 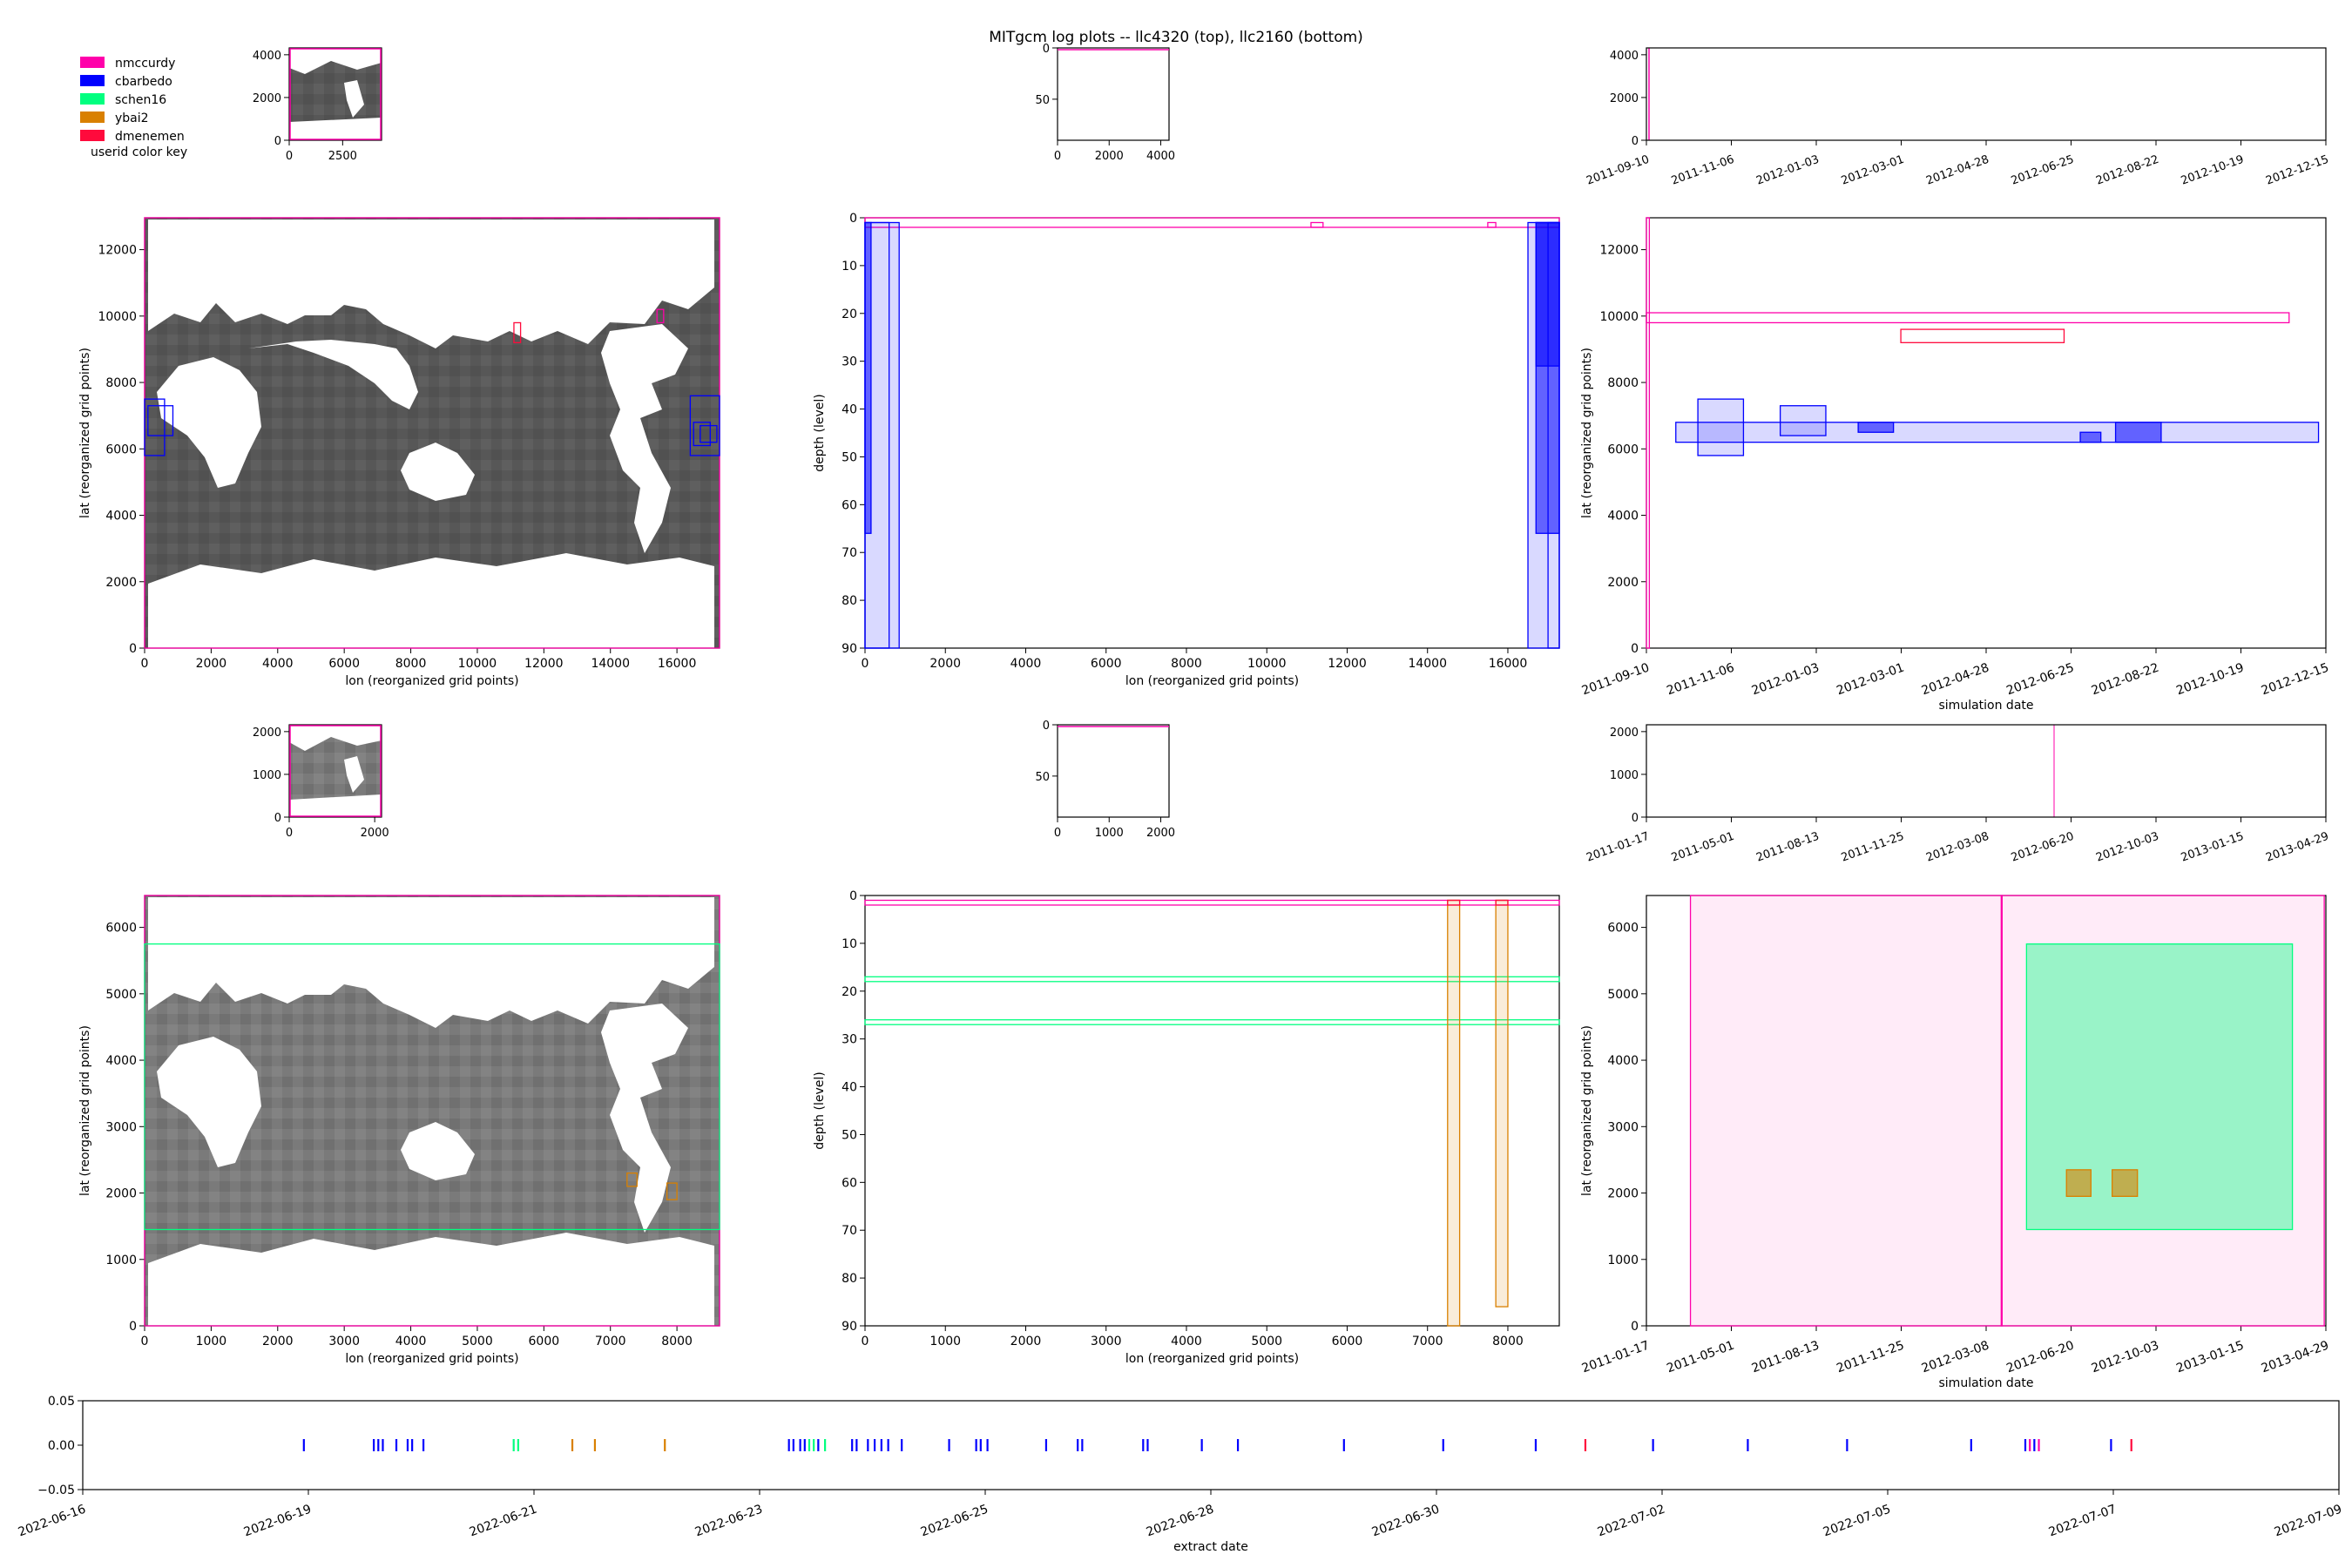 What do you see at coordinates (2297, 170) in the screenshot?
I see `x-tick-label: 2012-12-15` at bounding box center [2297, 170].